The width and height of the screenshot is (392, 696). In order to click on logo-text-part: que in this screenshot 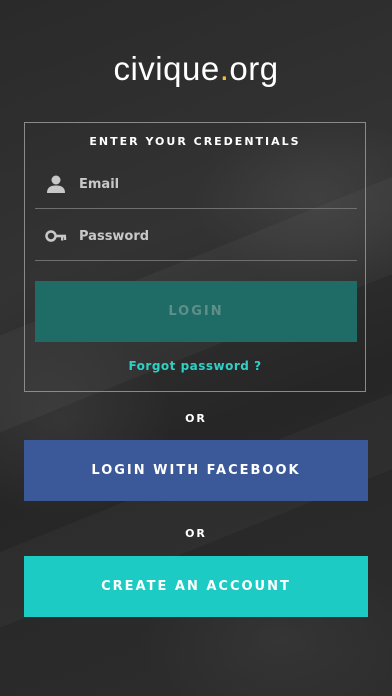, I will do `click(191, 68)`.